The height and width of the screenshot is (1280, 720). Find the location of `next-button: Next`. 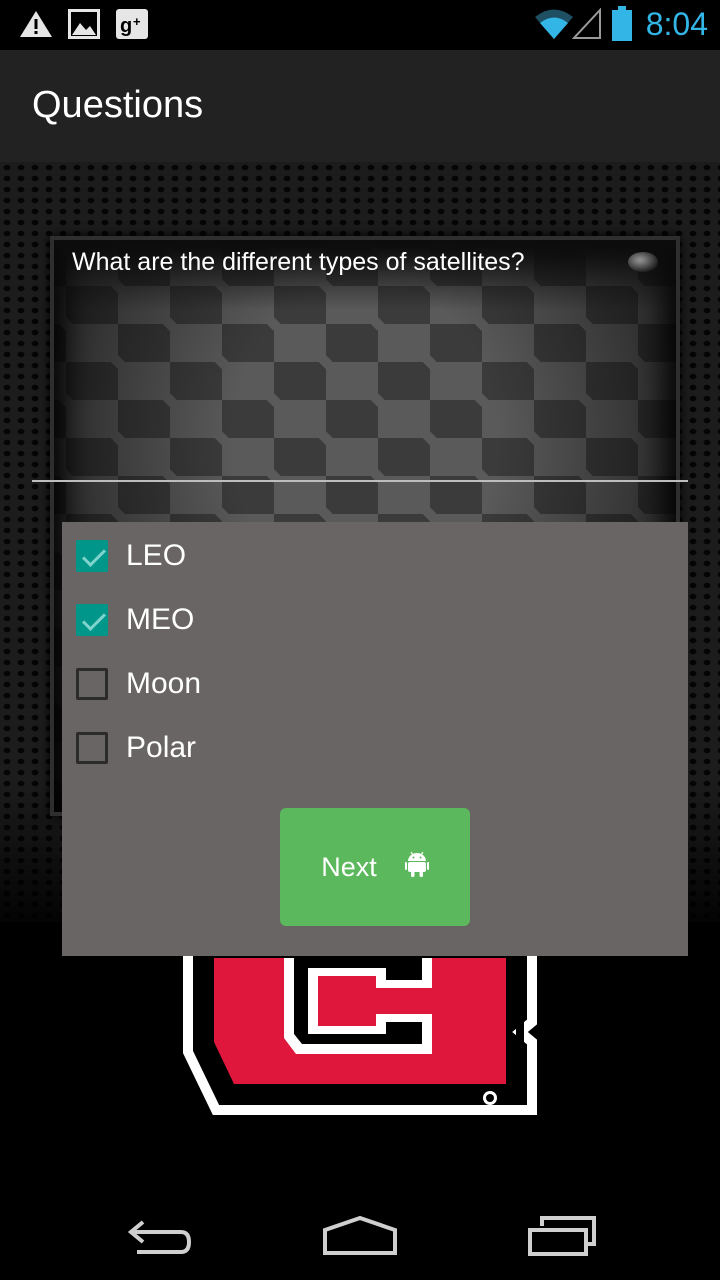

next-button: Next is located at coordinates (375, 867).